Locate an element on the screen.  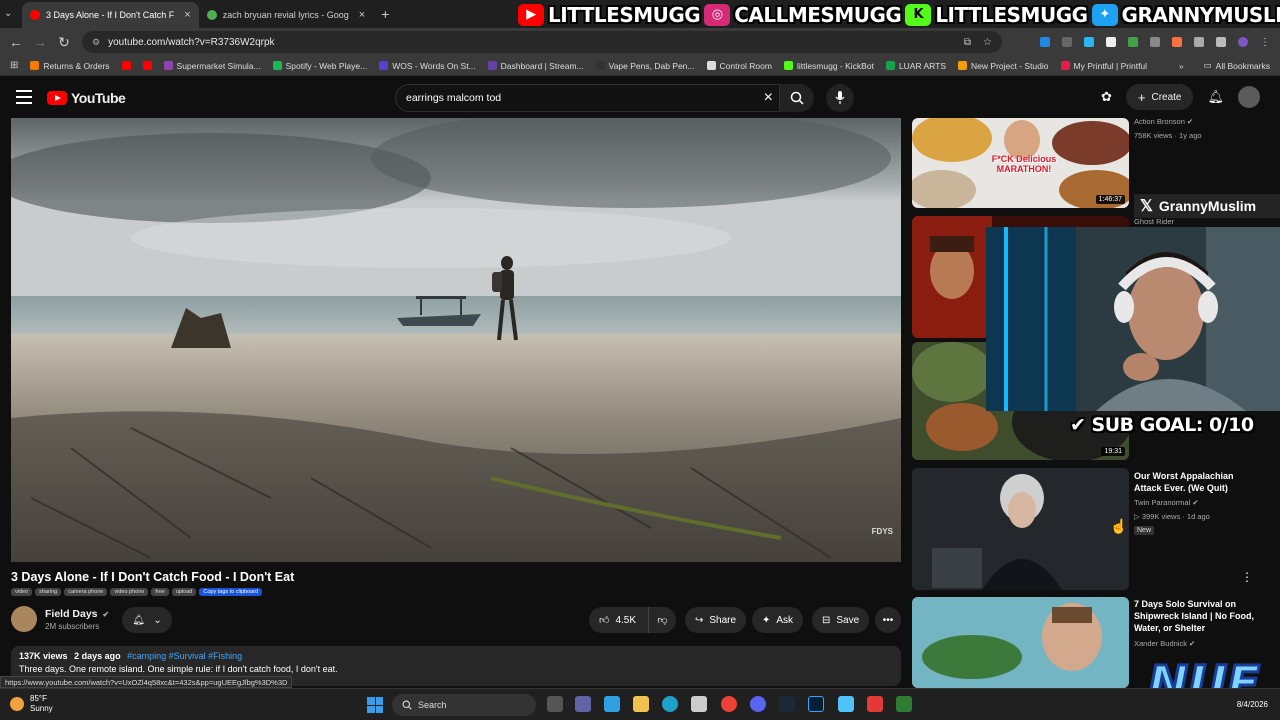
chrome-icon is located at coordinates (729, 704).